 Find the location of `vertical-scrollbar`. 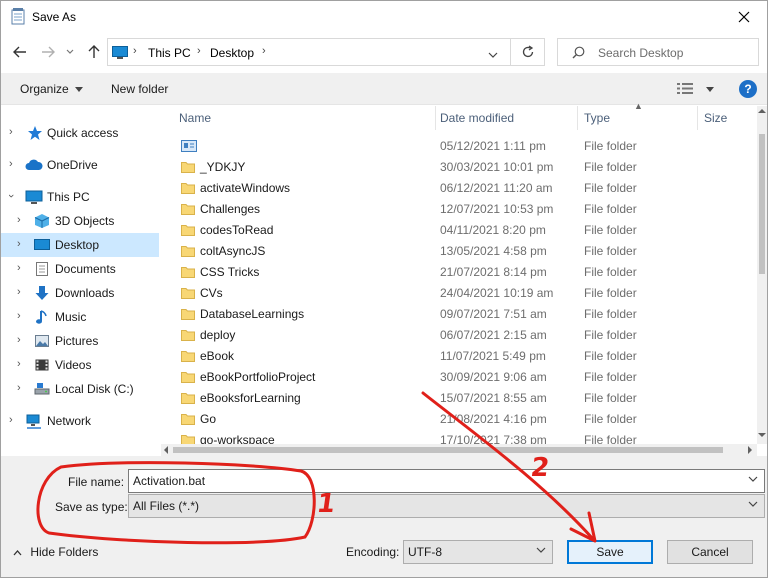

vertical-scrollbar is located at coordinates (762, 275).